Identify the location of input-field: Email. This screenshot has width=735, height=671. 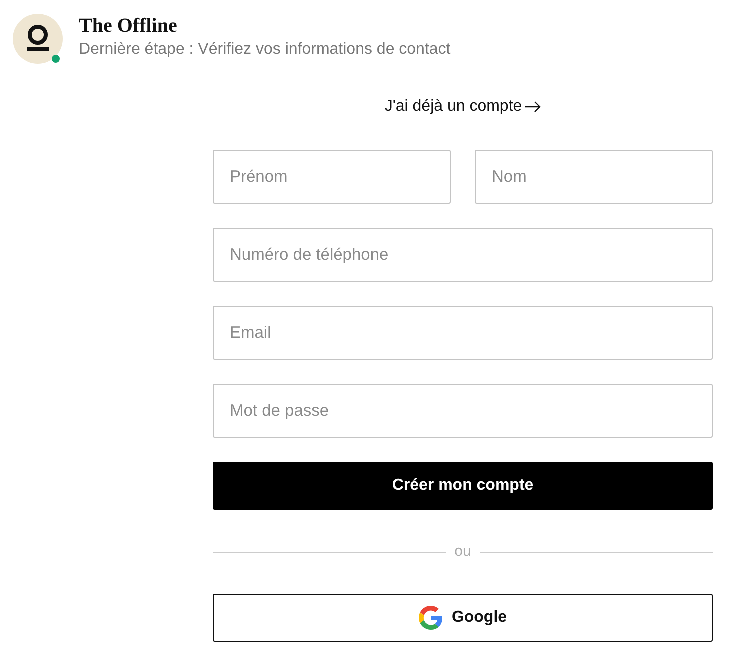
(463, 333).